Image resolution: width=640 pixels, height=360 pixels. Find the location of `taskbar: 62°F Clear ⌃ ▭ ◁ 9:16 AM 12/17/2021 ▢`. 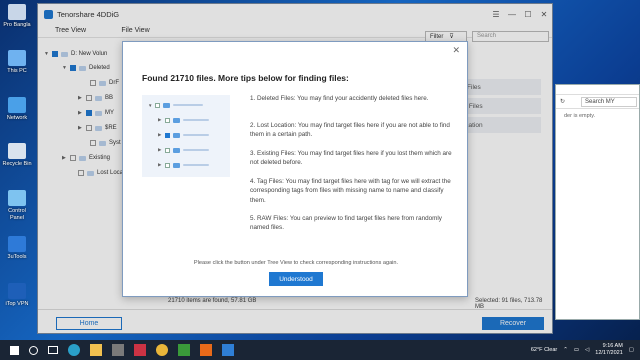

taskbar: 62°F Clear ⌃ ▭ ◁ 9:16 AM 12/17/2021 ▢ is located at coordinates (320, 350).